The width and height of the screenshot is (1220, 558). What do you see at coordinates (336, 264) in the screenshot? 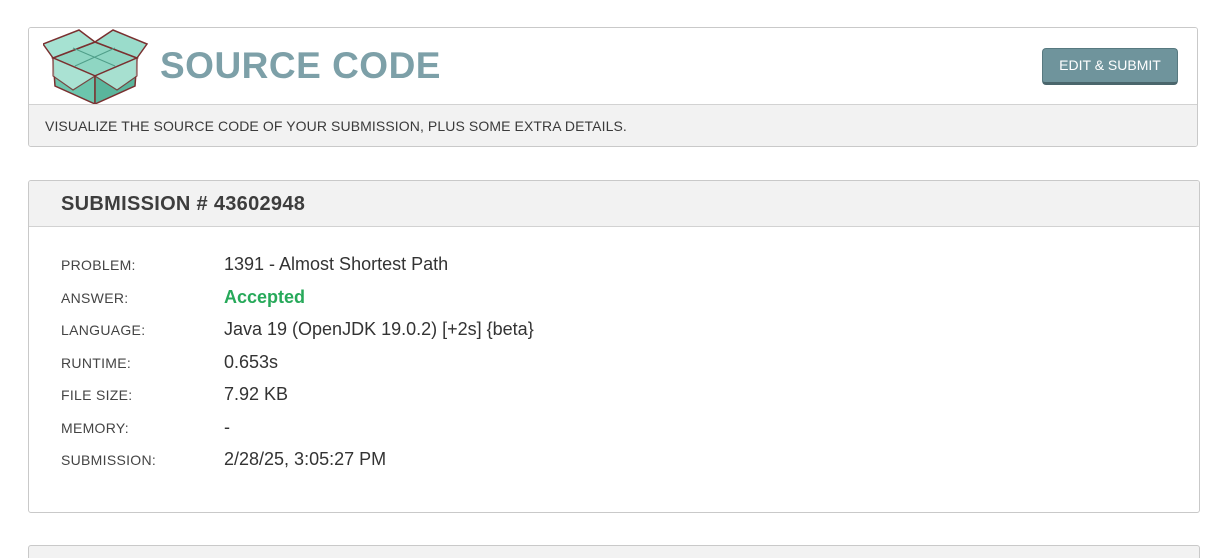
I see `problem-link: 1391 - Almost Shortest Path` at bounding box center [336, 264].